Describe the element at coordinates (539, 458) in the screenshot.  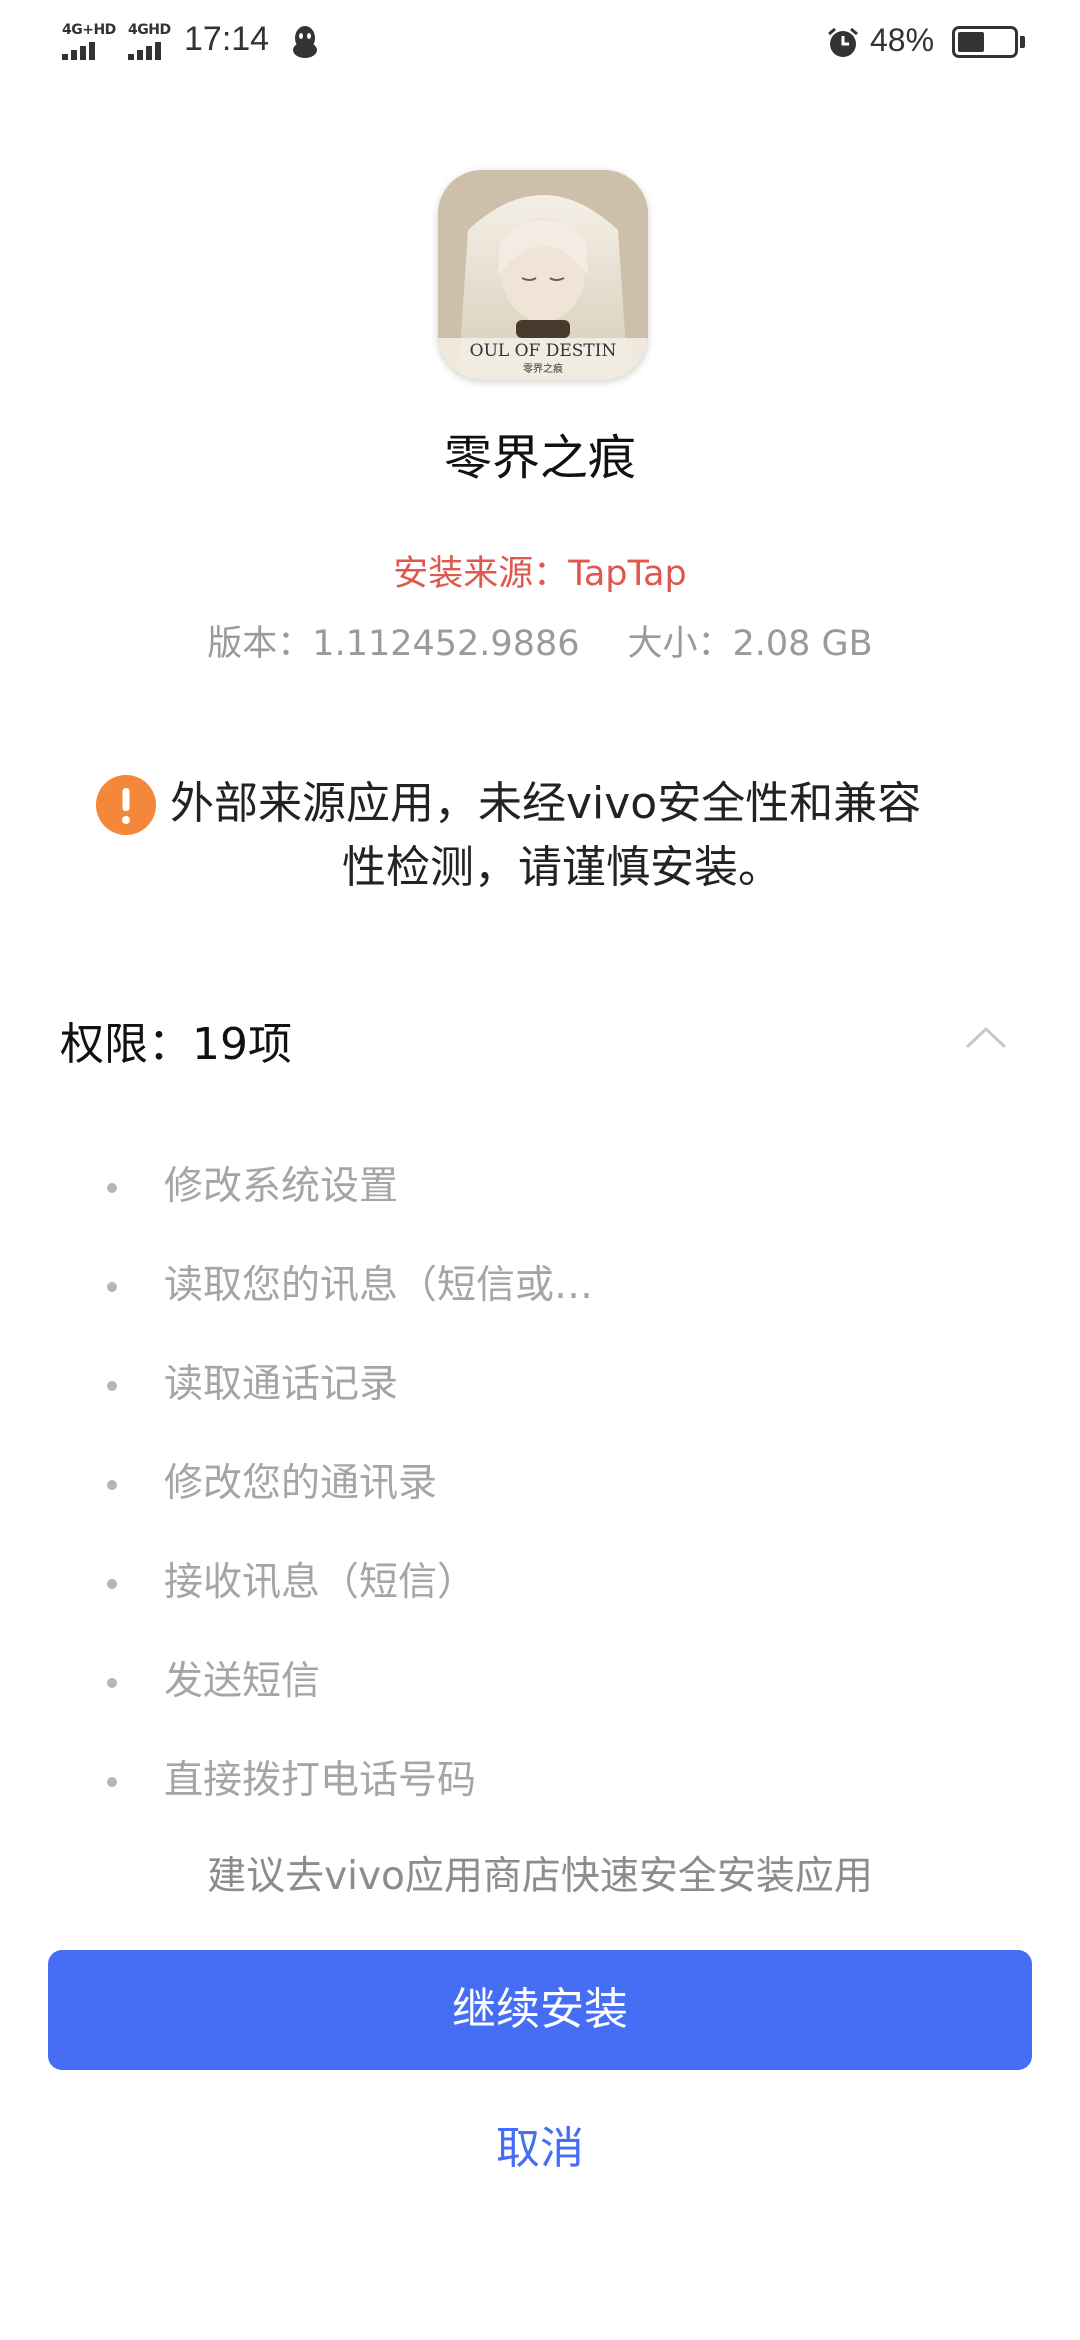
I see `app-name: 零界之痕` at that location.